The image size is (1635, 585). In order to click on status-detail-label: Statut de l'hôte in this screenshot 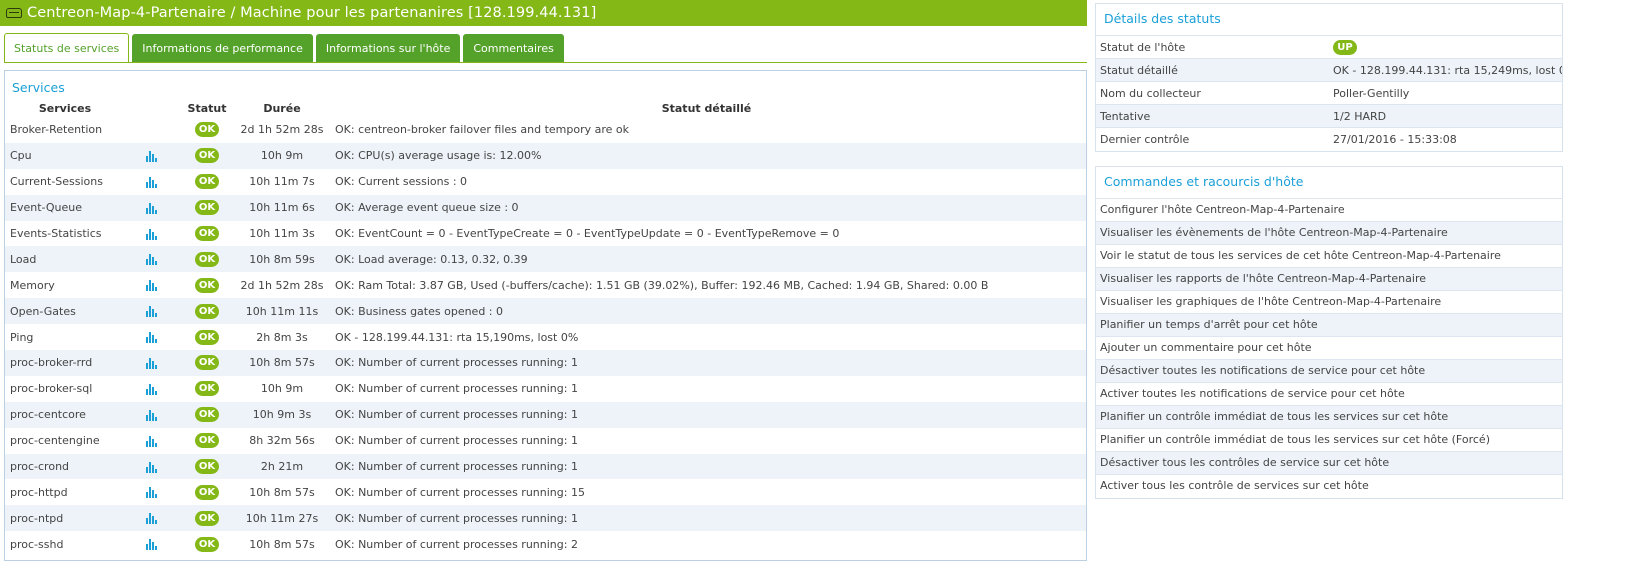, I will do `click(1212, 47)`.